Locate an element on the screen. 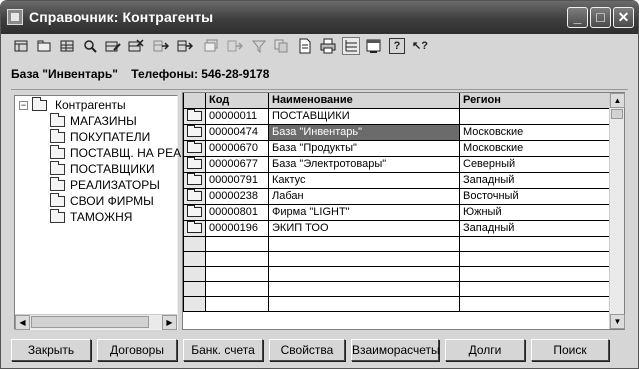 Image resolution: width=639 pixels, height=369 pixels. group-icon is located at coordinates (212, 46).